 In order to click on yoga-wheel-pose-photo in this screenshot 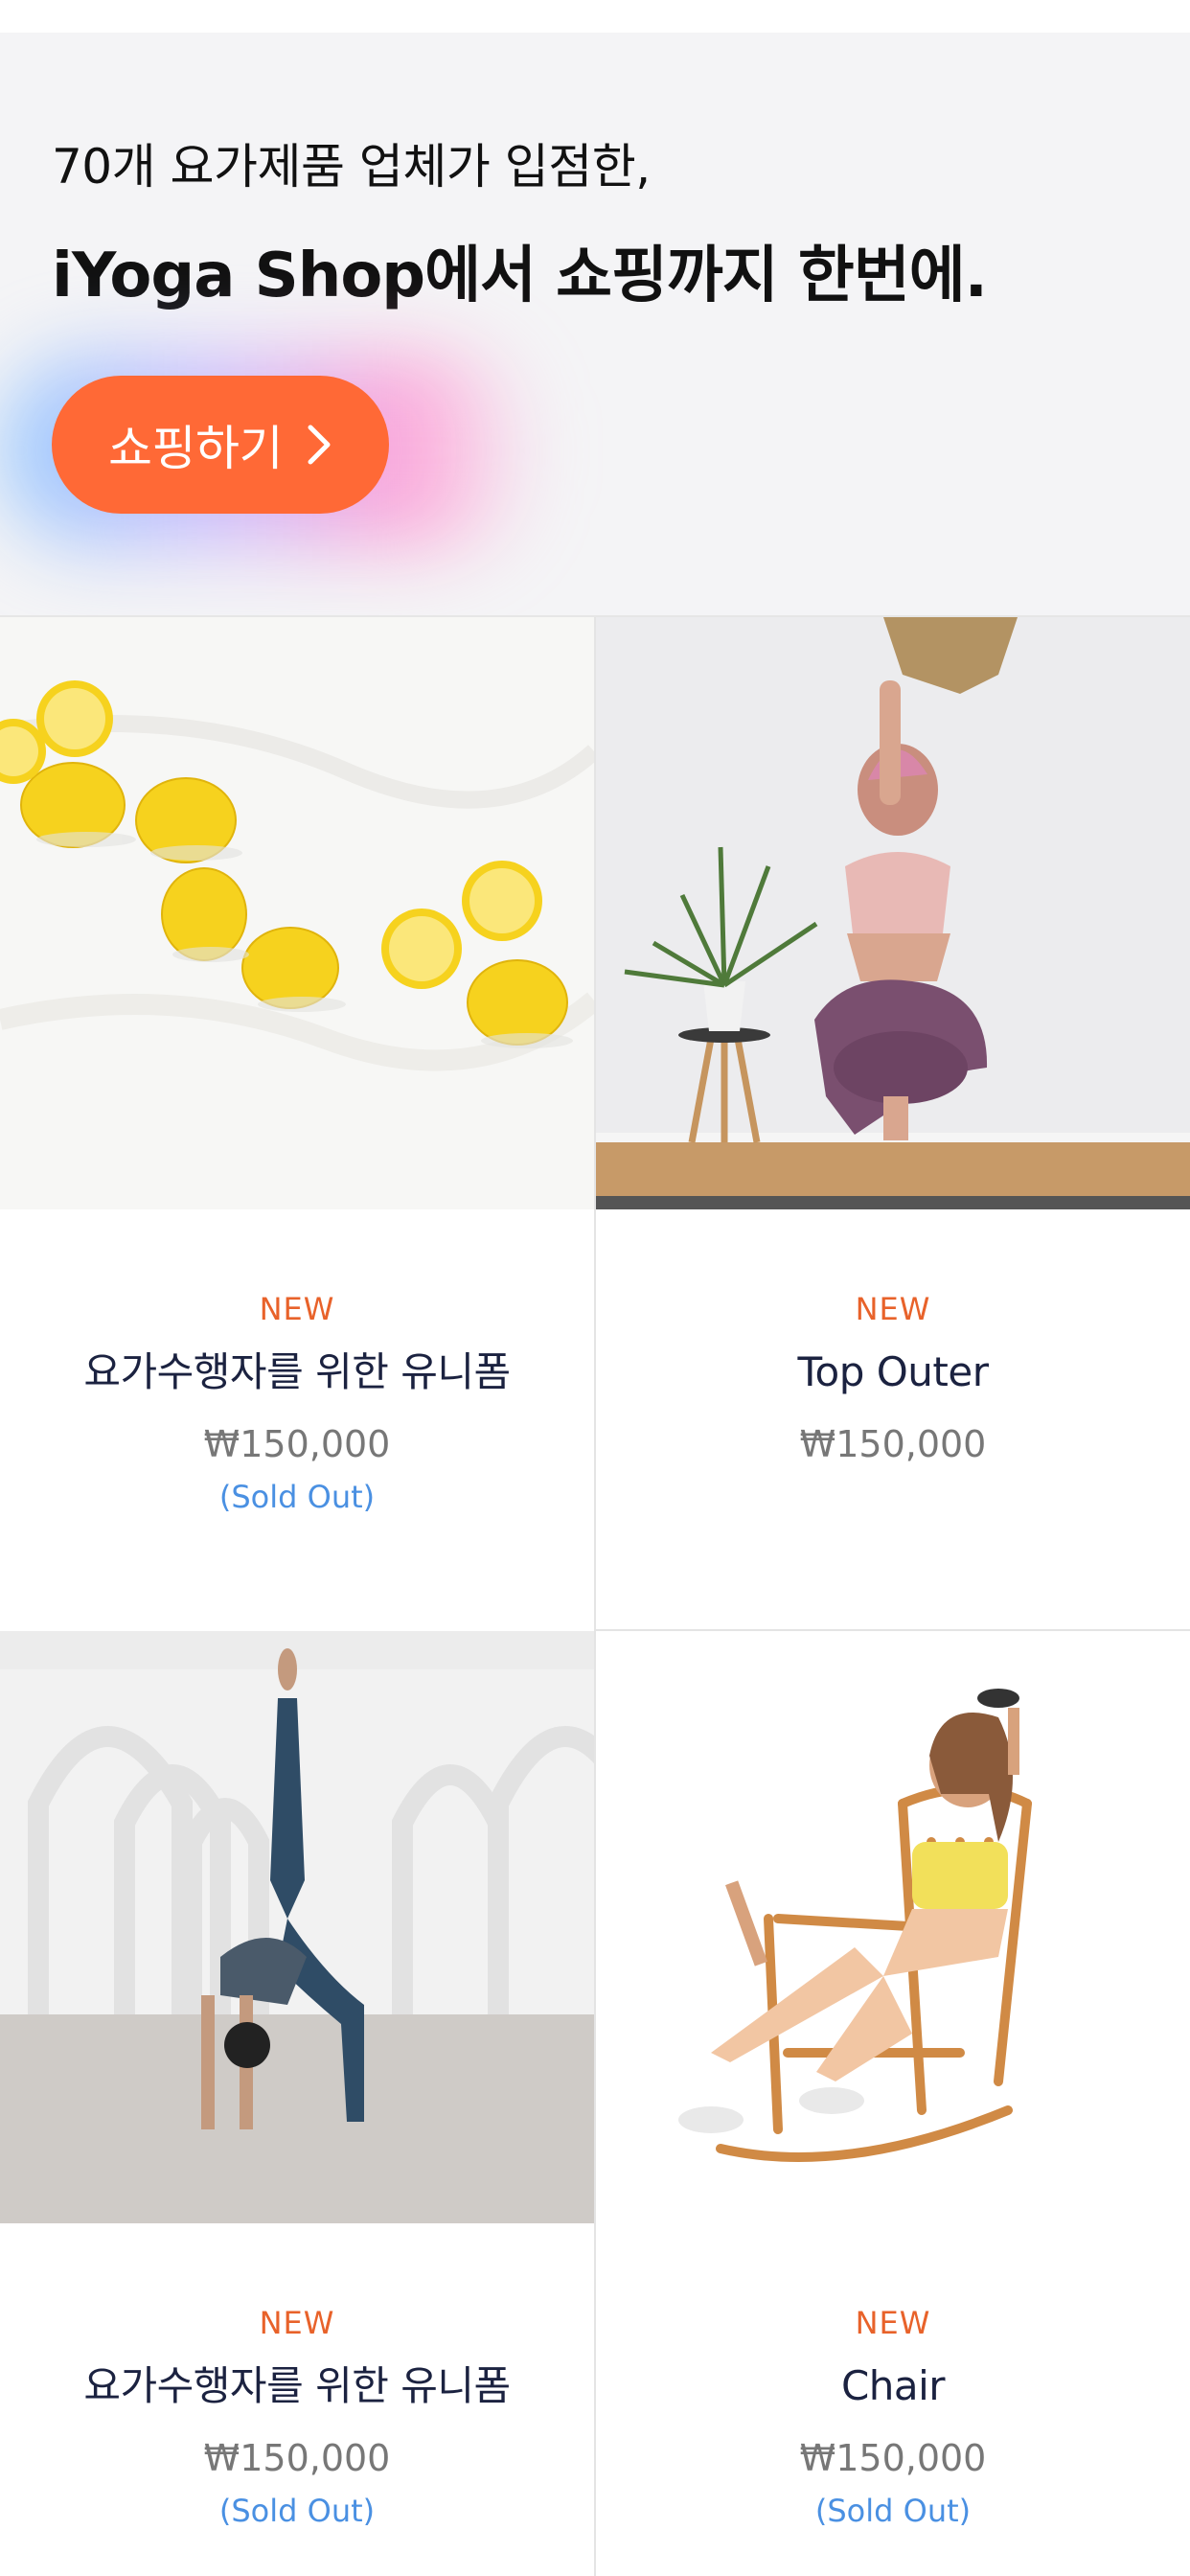, I will do `click(297, 1927)`.